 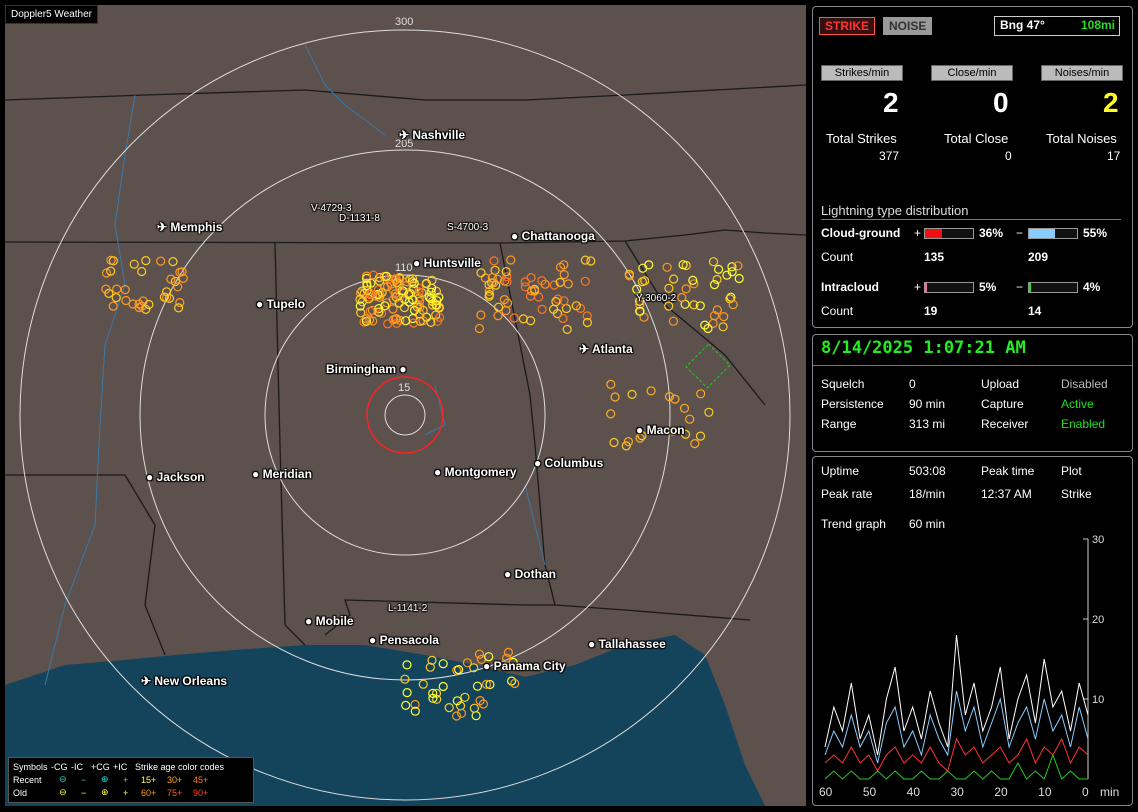 I want to click on city-huntsville: ● Huntsville, so click(x=447, y=263).